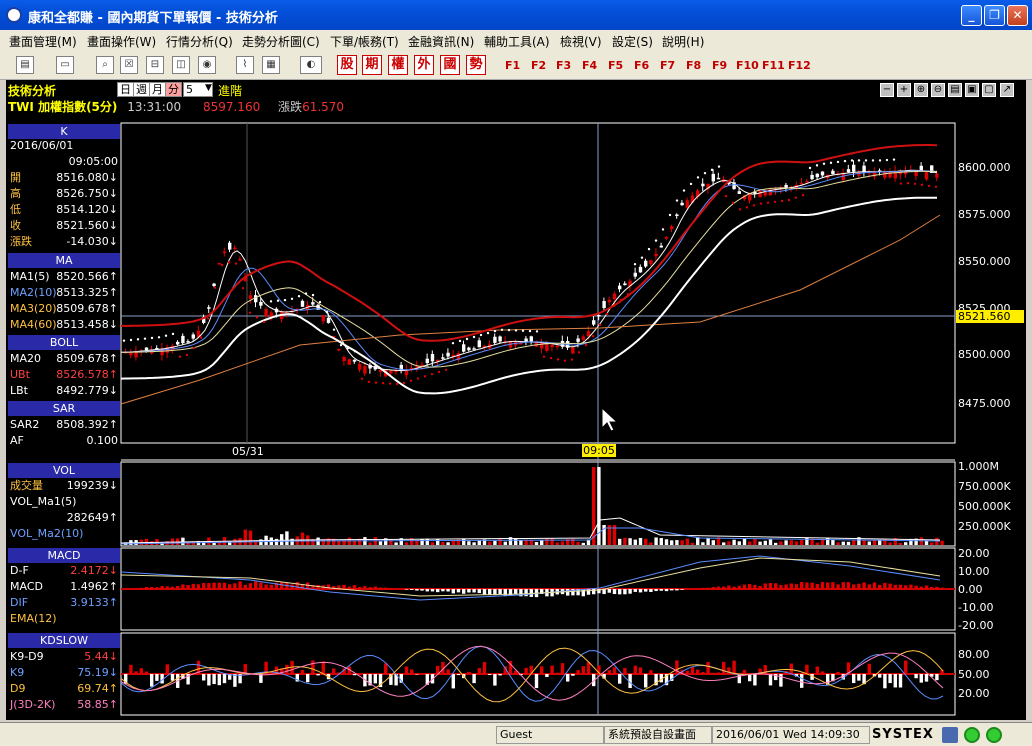 The image size is (1032, 746). What do you see at coordinates (974, 674) in the screenshot?
I see `kd-tick: 50.00` at bounding box center [974, 674].